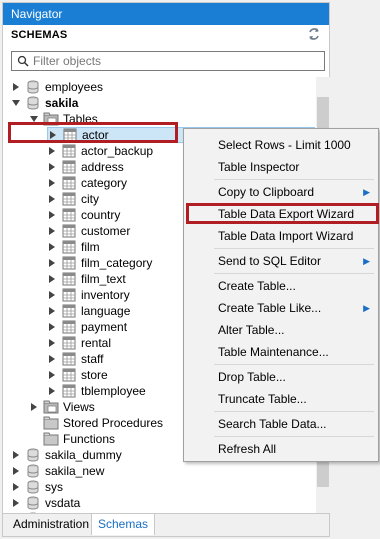  I want to click on menu-item-copy-to-clipboard: Copy to Clipboard ▶, so click(281, 192).